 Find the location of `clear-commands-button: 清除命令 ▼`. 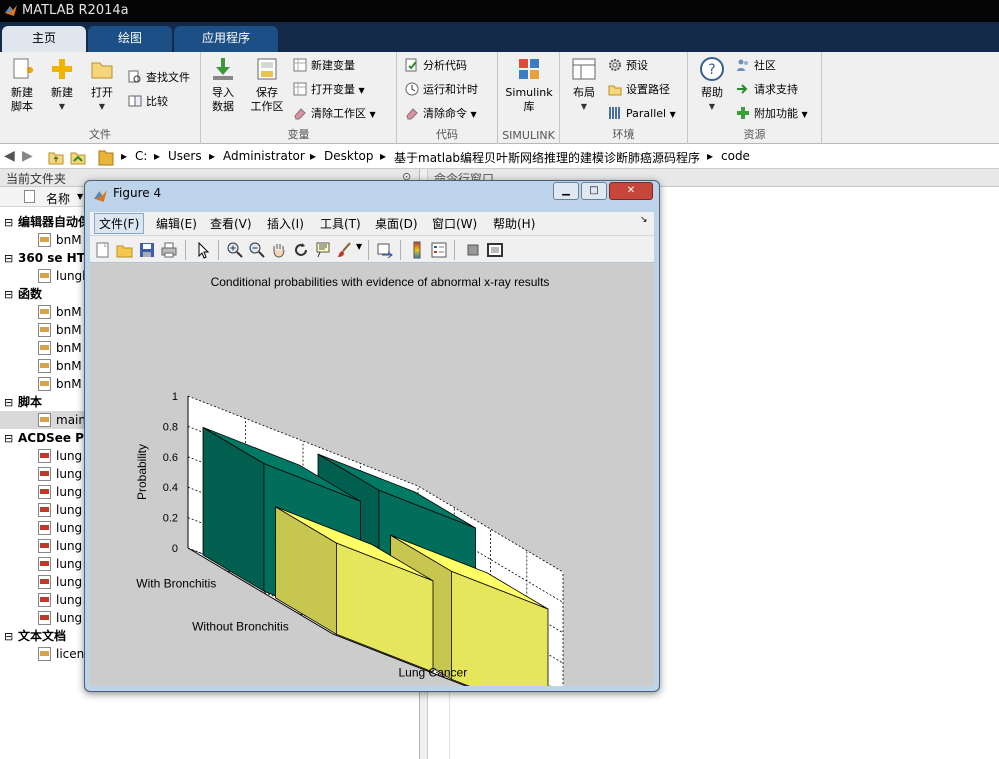

clear-commands-button: 清除命令 ▼ is located at coordinates (441, 114).